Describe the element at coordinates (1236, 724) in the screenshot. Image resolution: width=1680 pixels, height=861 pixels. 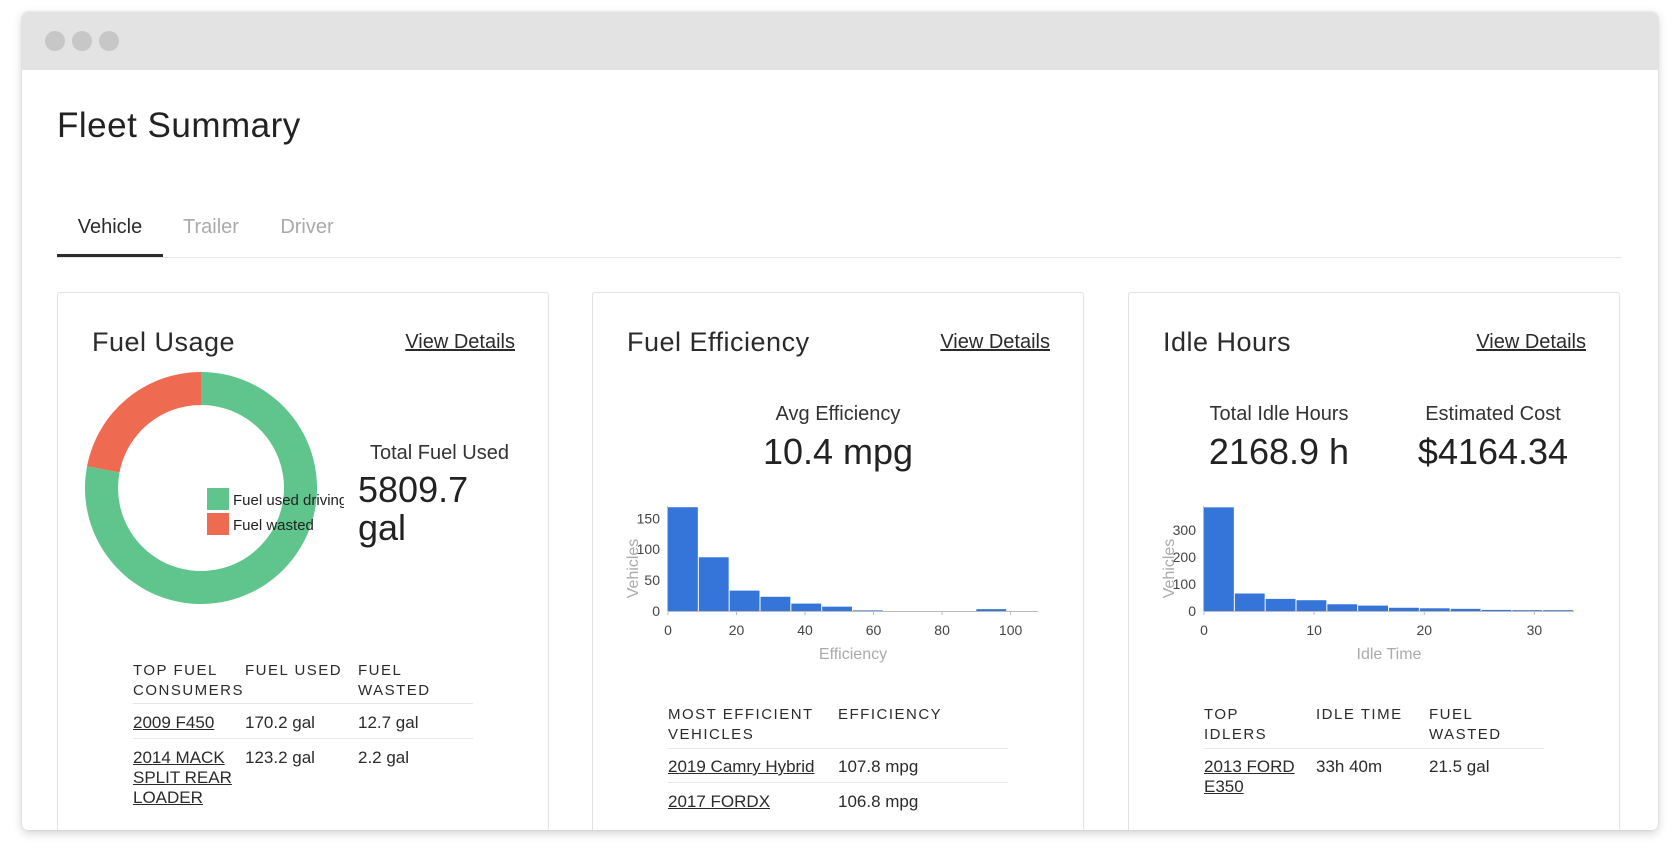
I see `column-header-top-idlers: TOP IDLERS` at that location.